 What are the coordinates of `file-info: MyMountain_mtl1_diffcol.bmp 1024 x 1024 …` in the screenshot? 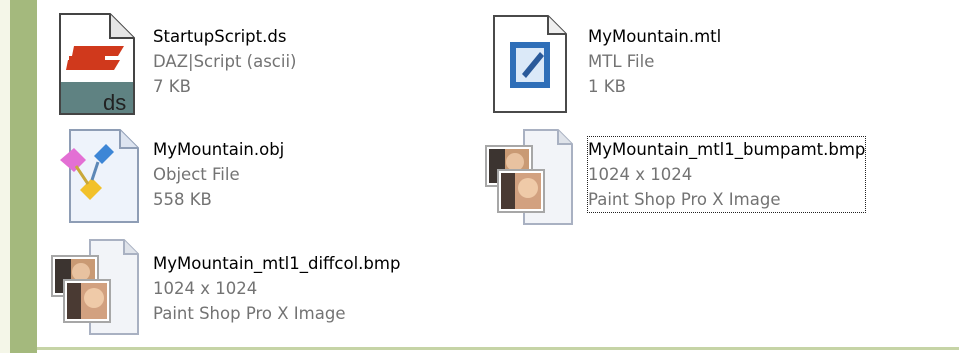 It's located at (276, 288).